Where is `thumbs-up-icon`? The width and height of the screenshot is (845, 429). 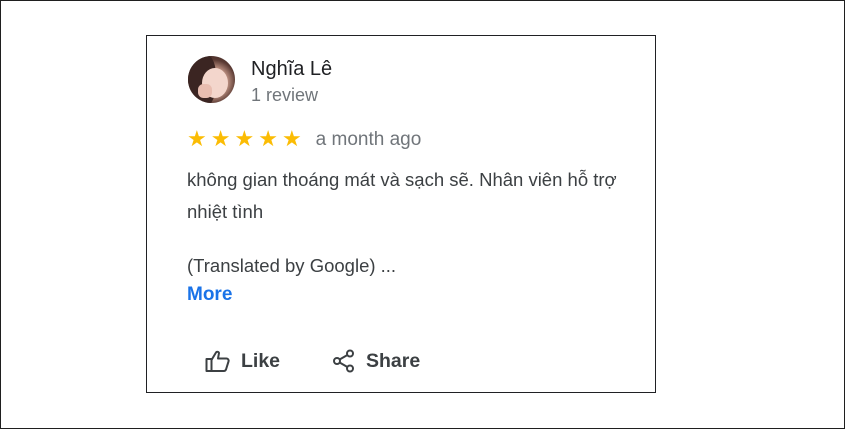 thumbs-up-icon is located at coordinates (218, 361).